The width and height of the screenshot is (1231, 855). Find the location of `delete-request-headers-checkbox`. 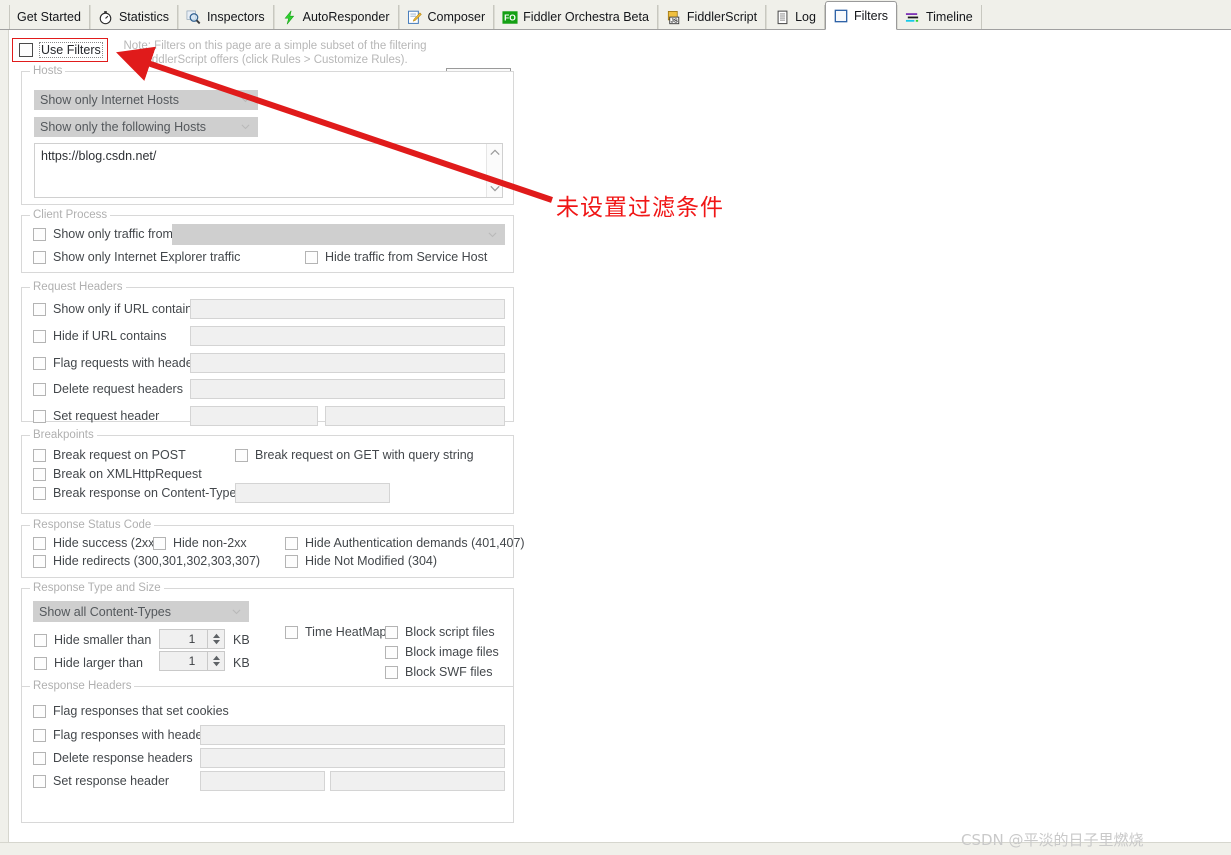

delete-request-headers-checkbox is located at coordinates (39, 389).